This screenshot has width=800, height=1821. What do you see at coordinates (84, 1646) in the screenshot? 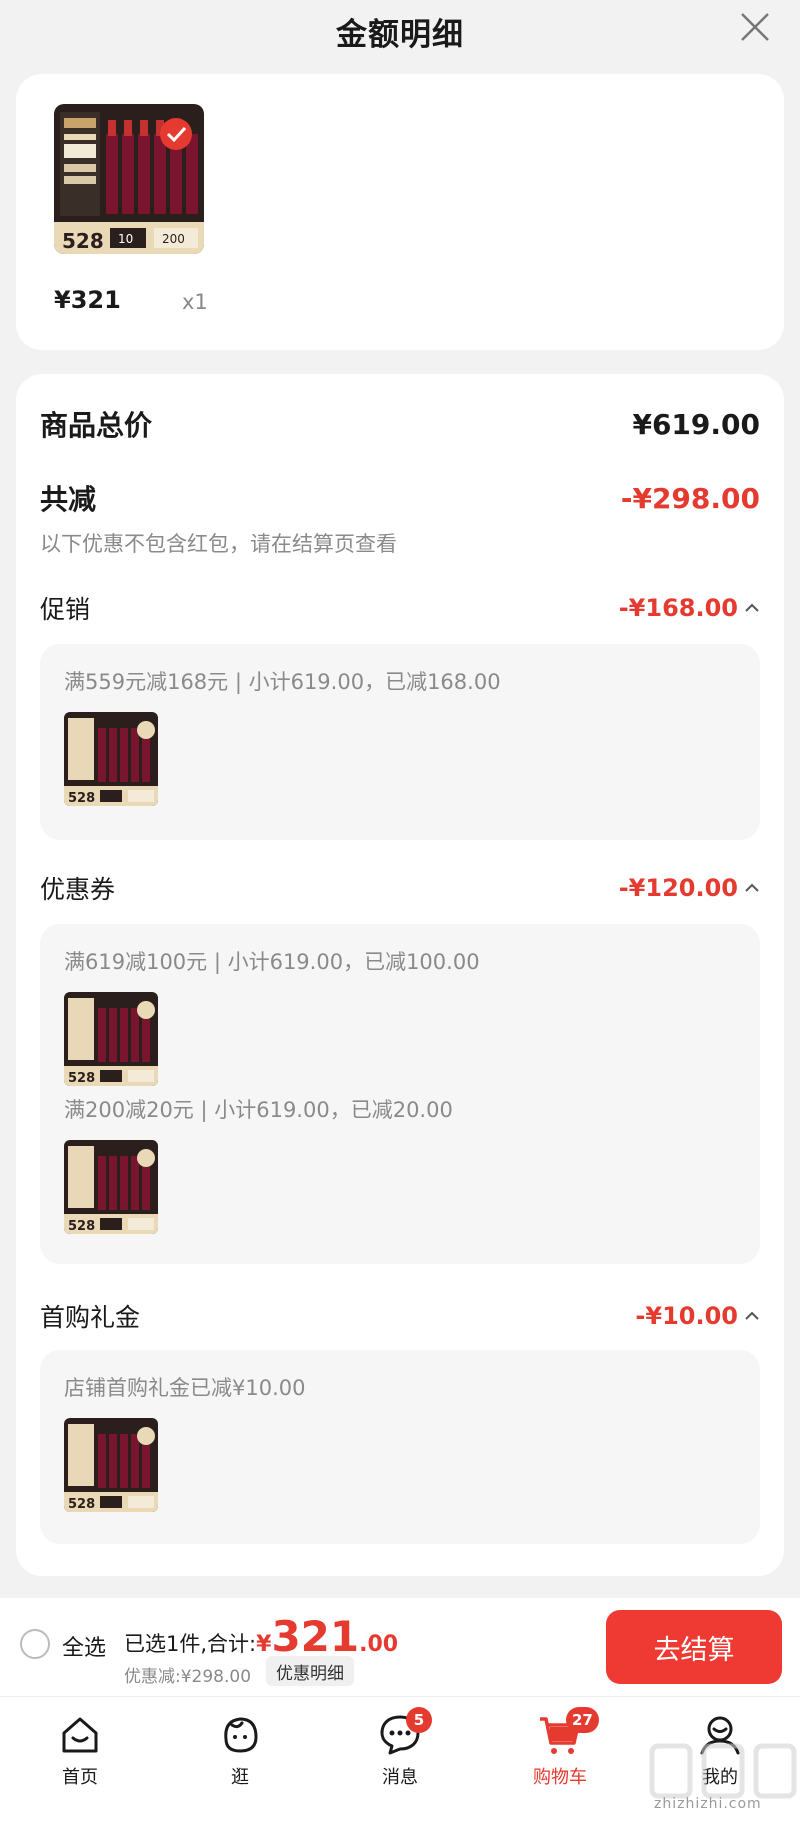
I see `select-all-label: 全选` at bounding box center [84, 1646].